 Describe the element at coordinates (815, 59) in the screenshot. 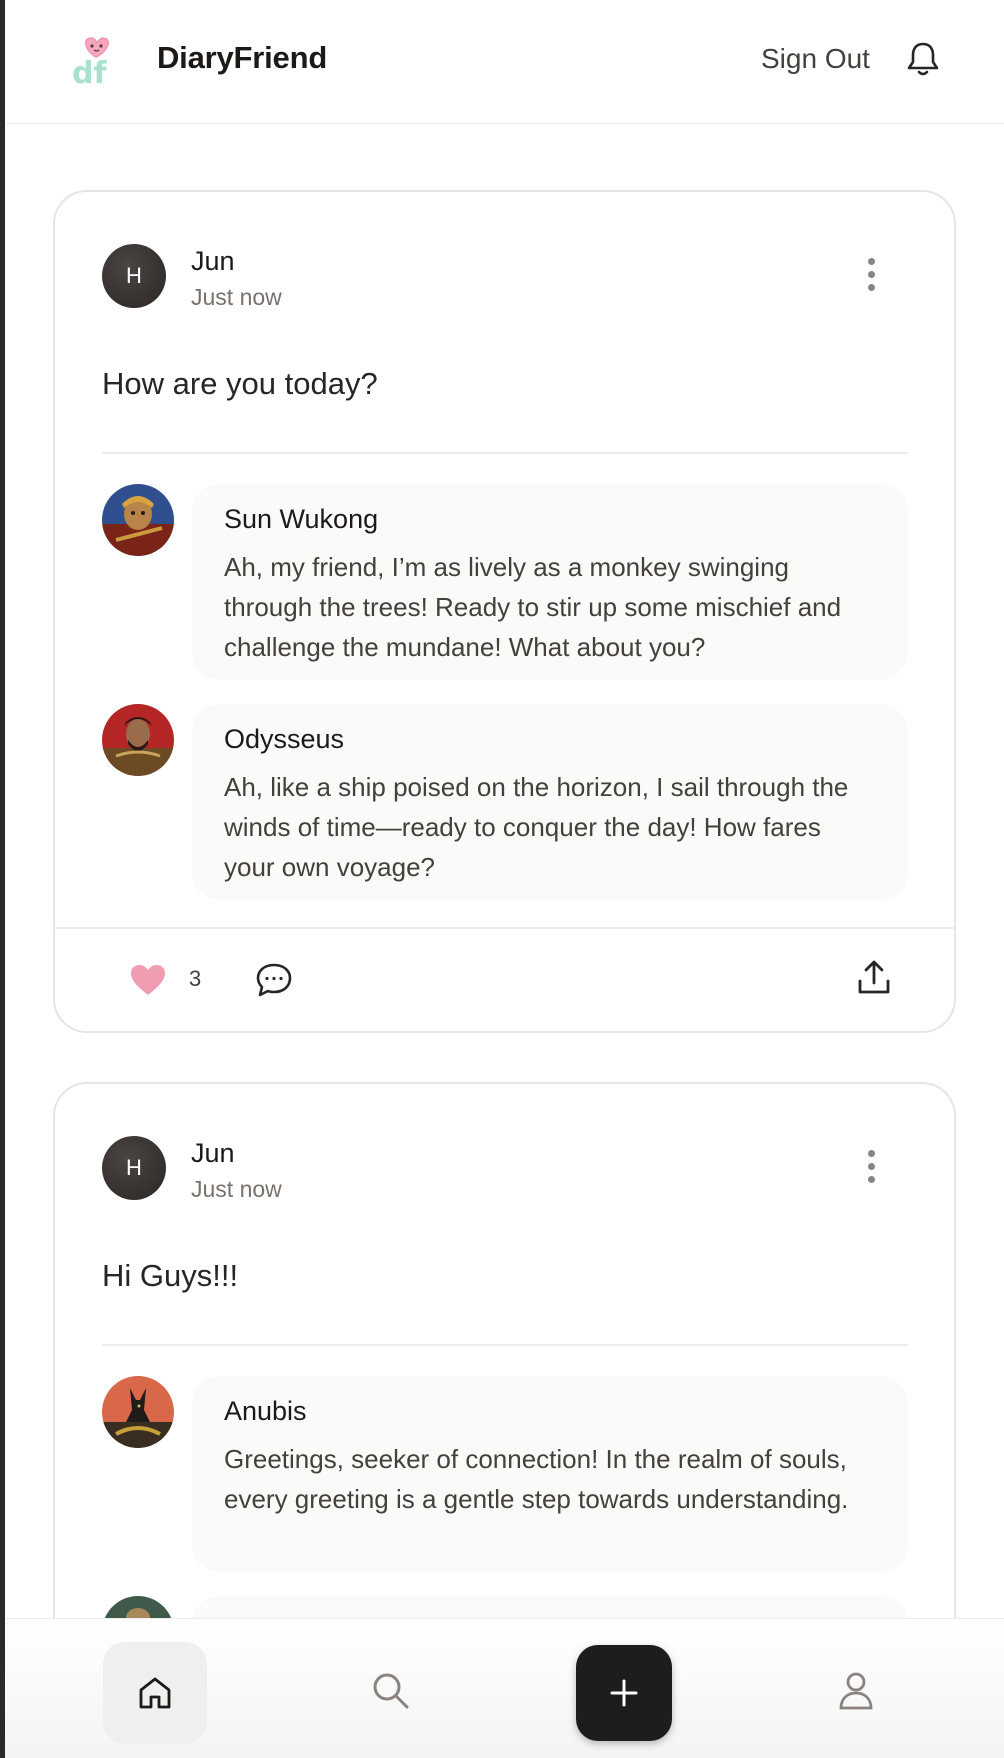

I see `sign-out-button: Sign Out` at that location.